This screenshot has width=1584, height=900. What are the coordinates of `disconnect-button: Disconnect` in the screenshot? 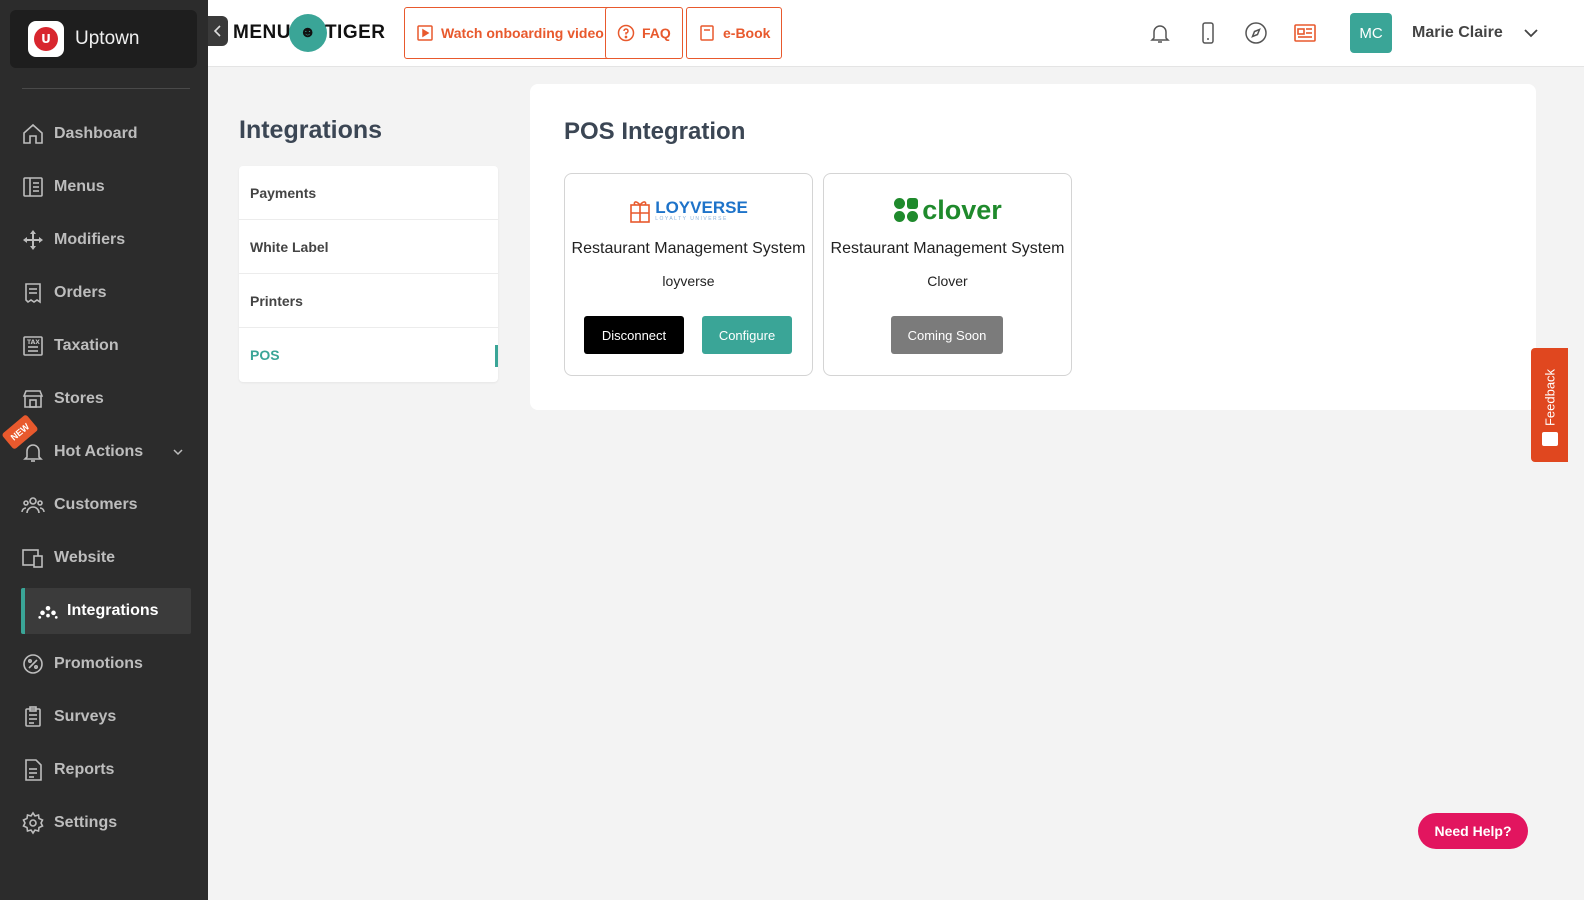 It's located at (634, 335).